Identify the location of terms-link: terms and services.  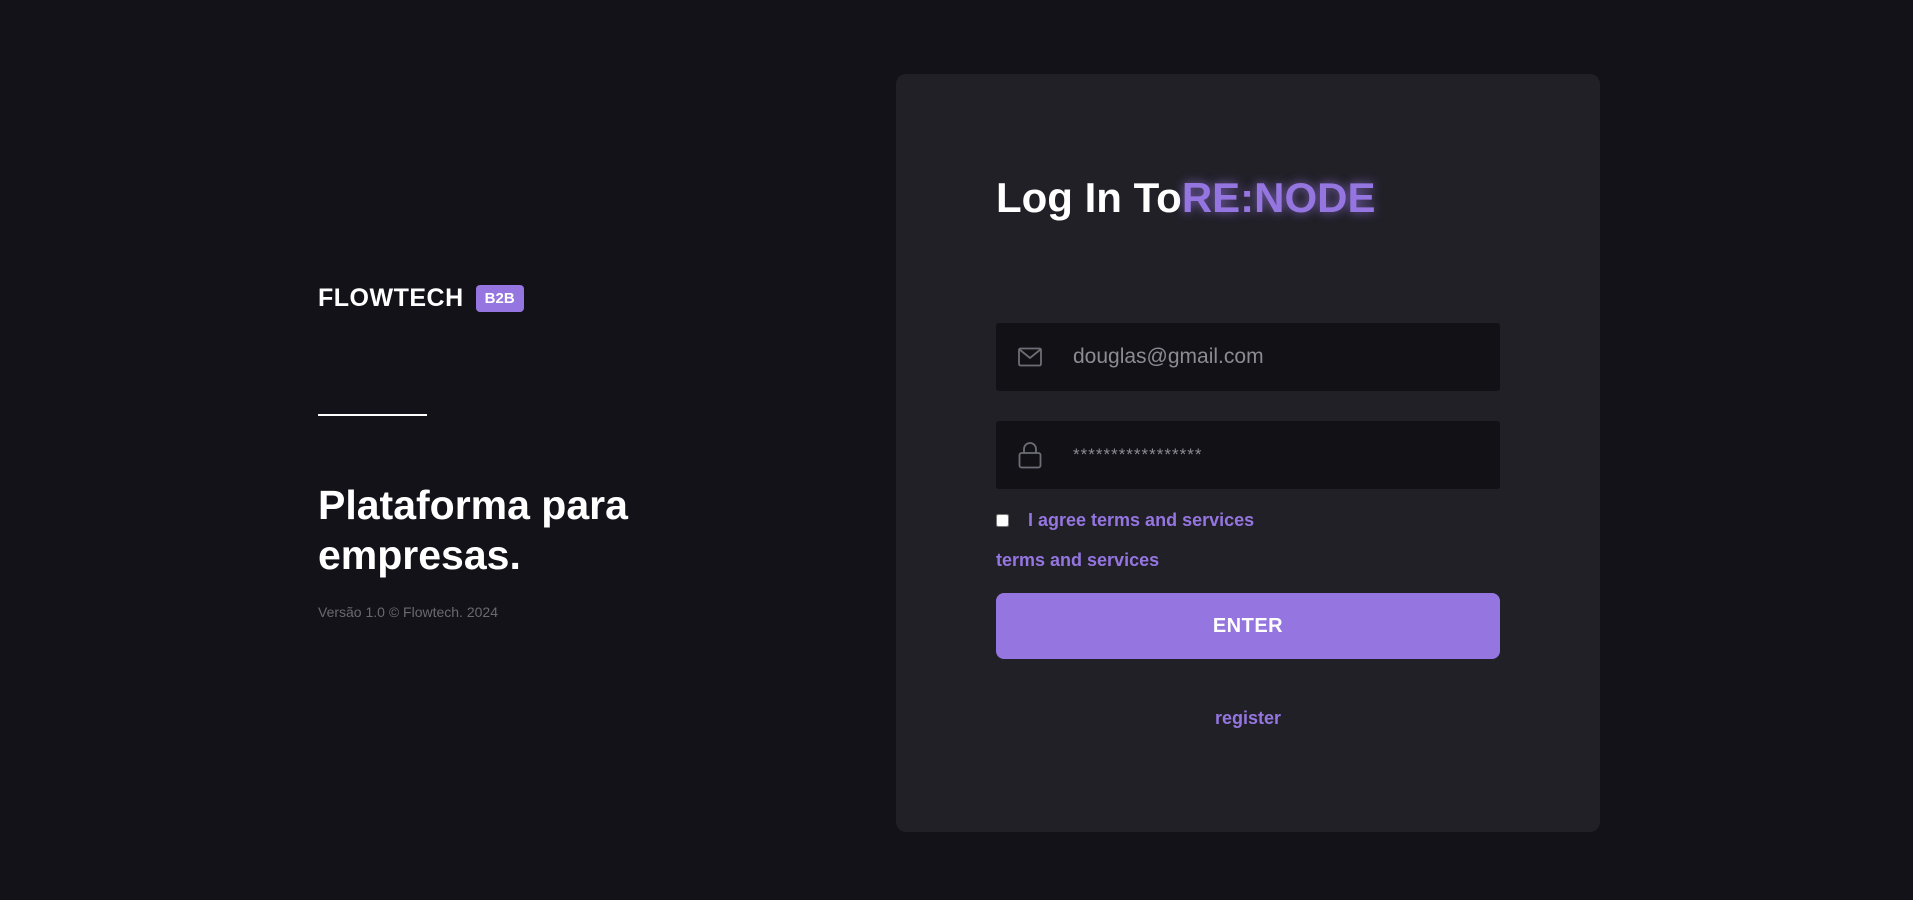
(1077, 560).